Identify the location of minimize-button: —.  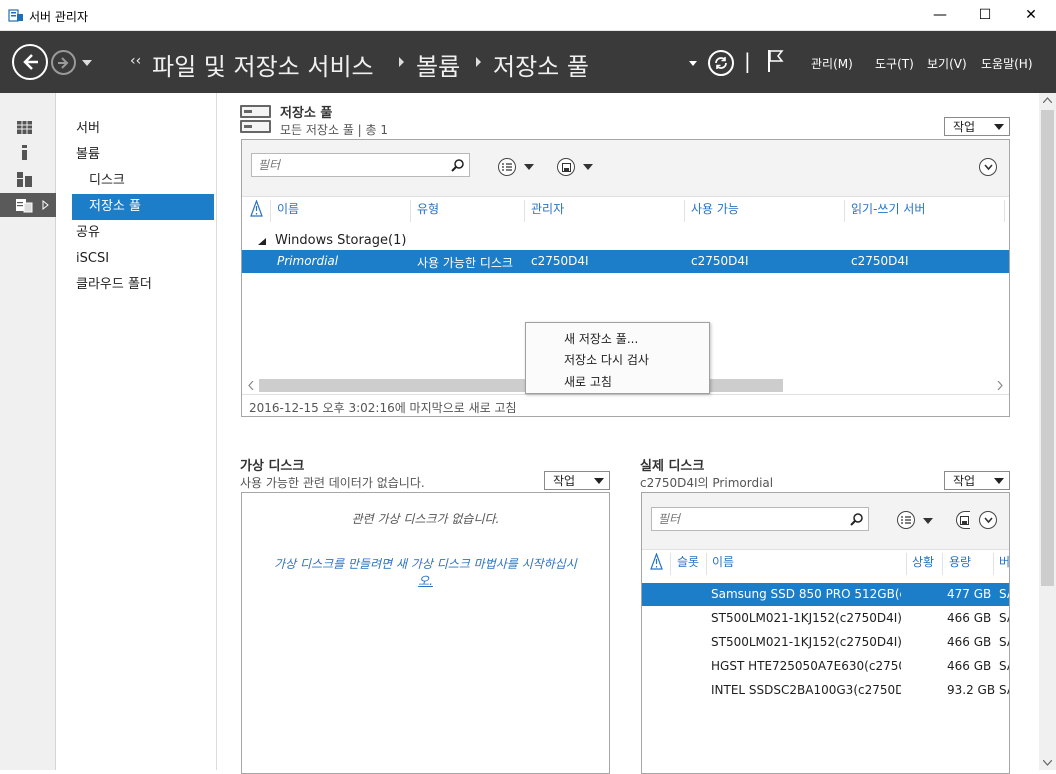
(940, 15).